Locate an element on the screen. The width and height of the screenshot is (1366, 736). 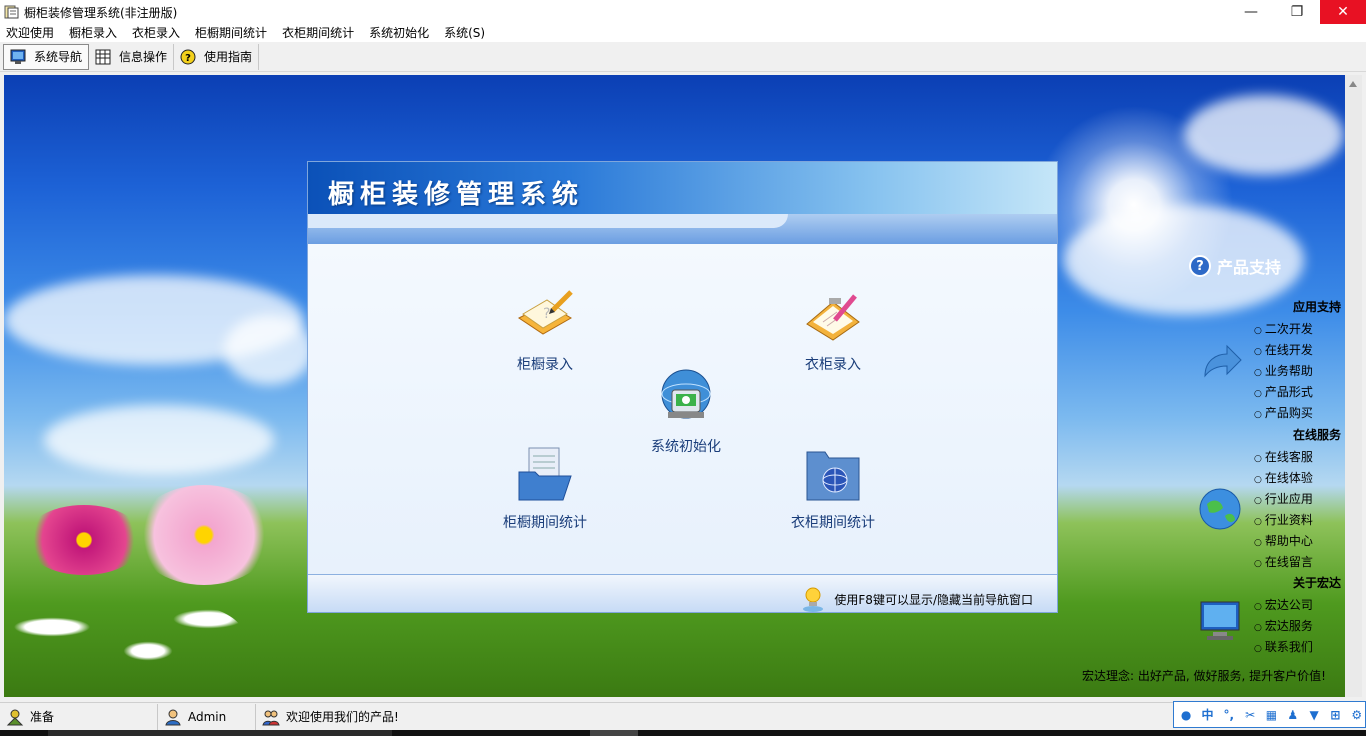
cabinet-stats-tile: 柜橱期间统计 is located at coordinates (545, 487).